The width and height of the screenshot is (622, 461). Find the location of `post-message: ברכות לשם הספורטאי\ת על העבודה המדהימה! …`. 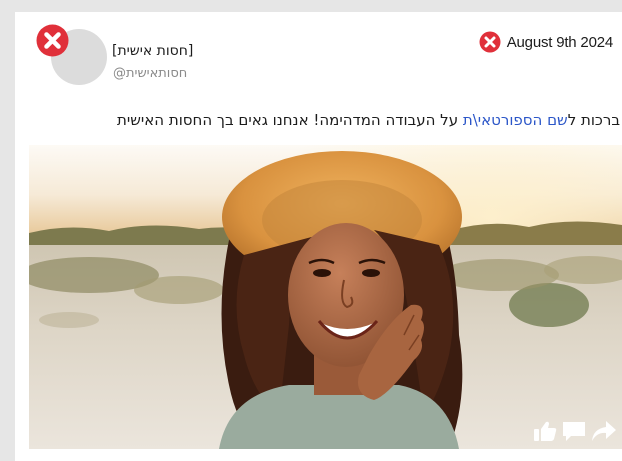

post-message: ברכות לשם הספורטאי\ת על העבודה המדהימה! … is located at coordinates (368, 120).